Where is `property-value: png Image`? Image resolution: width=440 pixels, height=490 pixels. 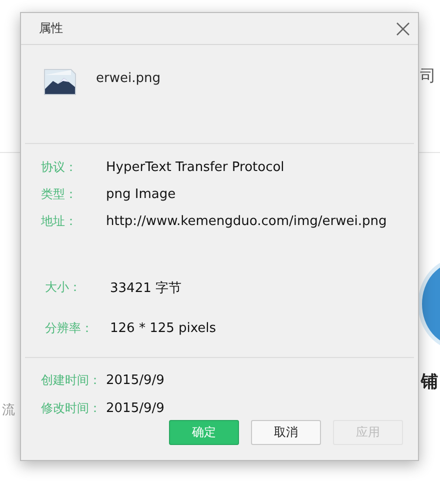 property-value: png Image is located at coordinates (141, 194).